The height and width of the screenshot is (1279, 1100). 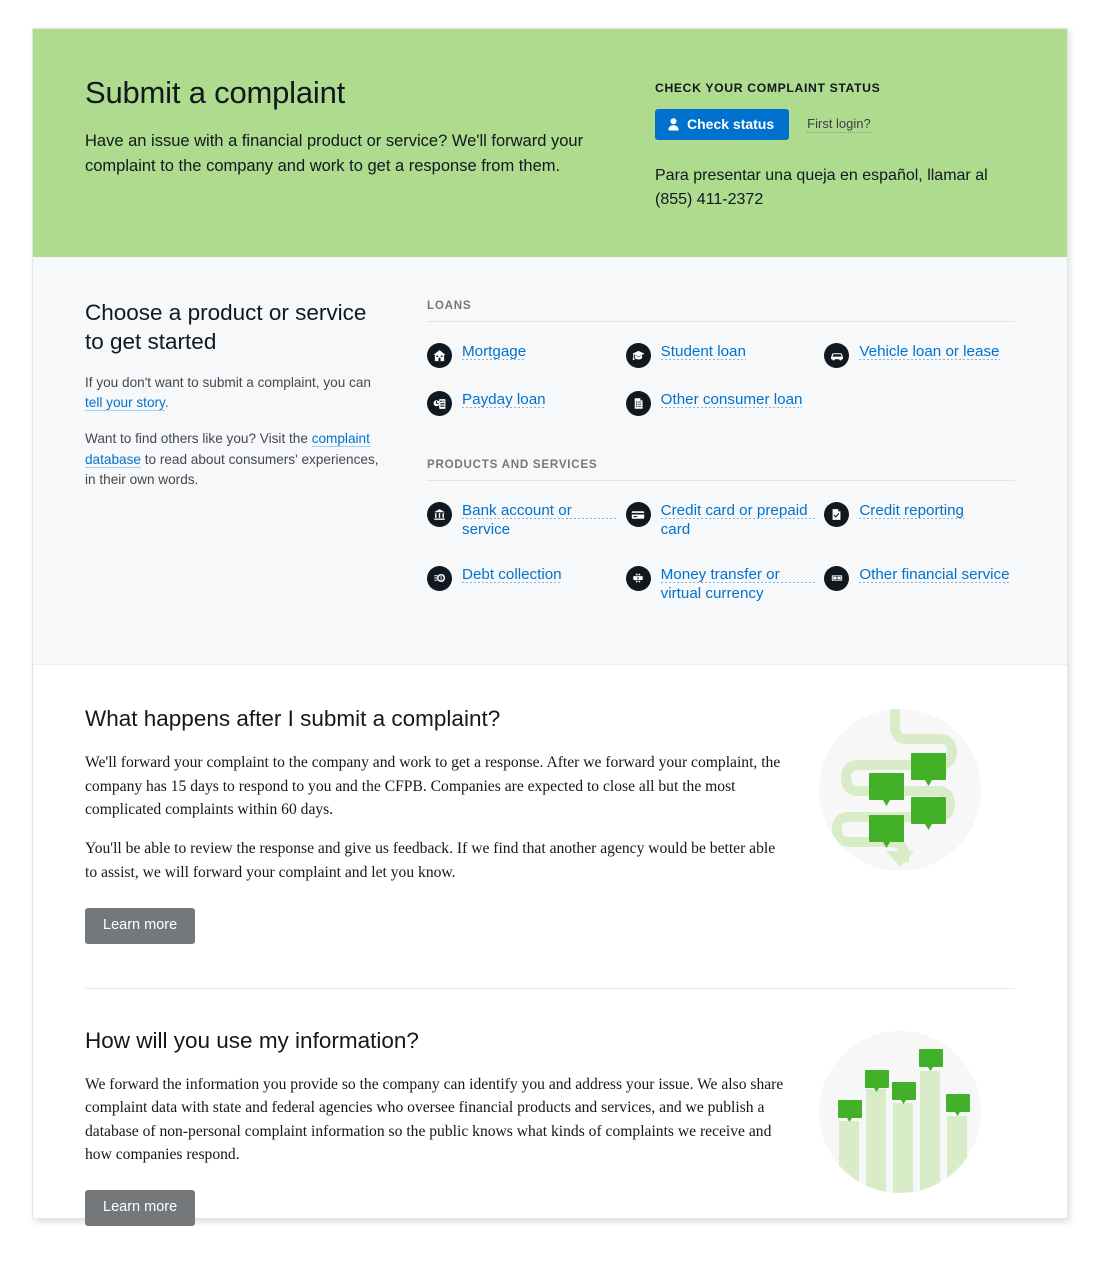 I want to click on product-link-student-loan: Student loan, so click(x=721, y=355).